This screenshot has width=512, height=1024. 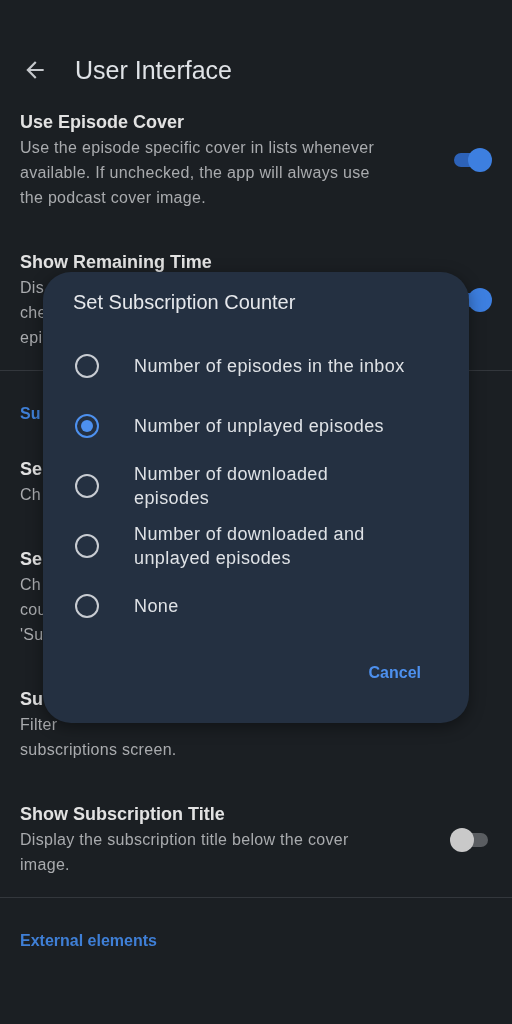 What do you see at coordinates (88, 941) in the screenshot?
I see `section-header: External elements` at bounding box center [88, 941].